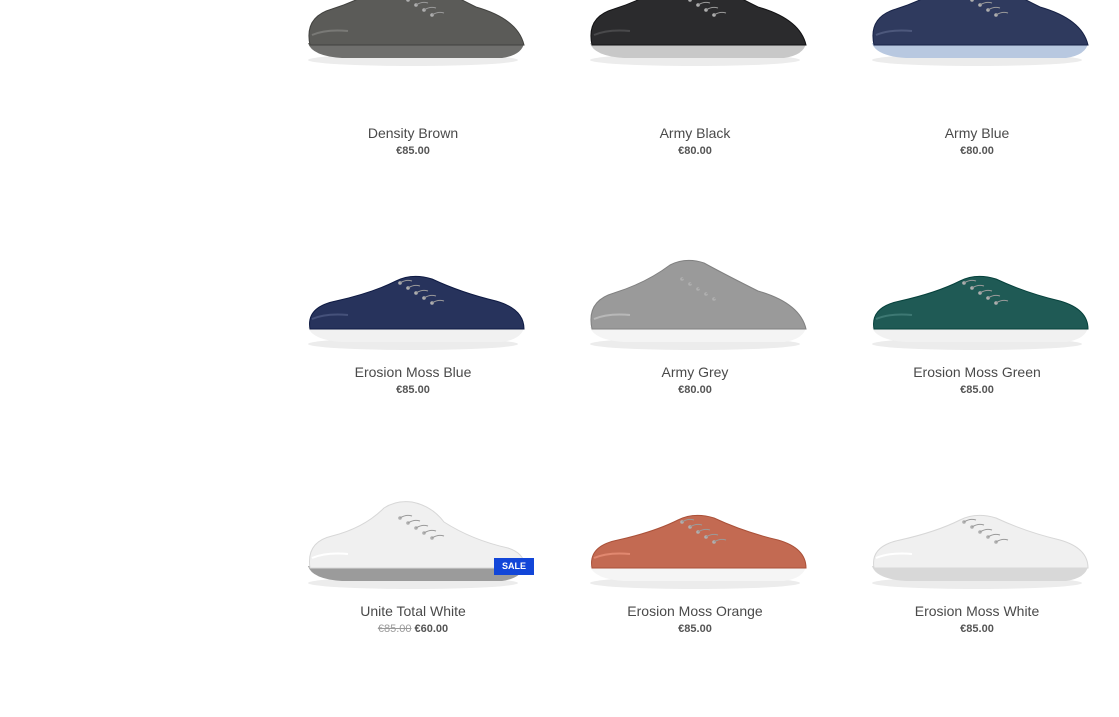  What do you see at coordinates (413, 133) in the screenshot?
I see `product-name: Density Brown` at bounding box center [413, 133].